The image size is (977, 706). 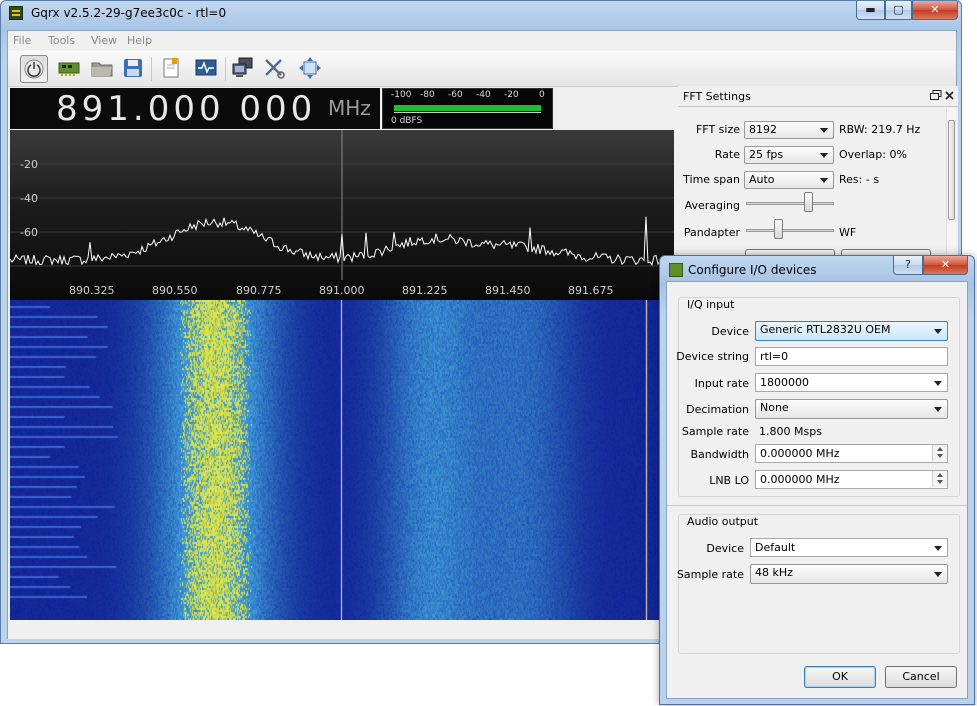 I want to click on averaging-slider-track, so click(x=790, y=203).